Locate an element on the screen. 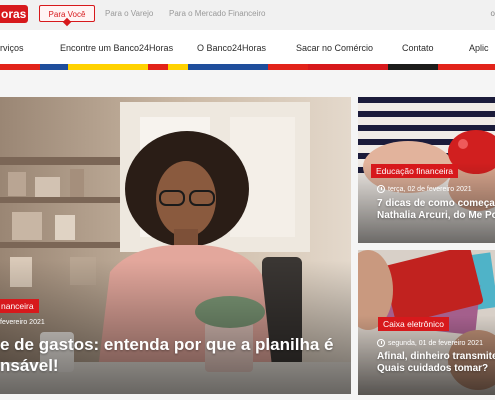  side-article-1-title-line-1: 7 dicas de como começar is located at coordinates (436, 203).